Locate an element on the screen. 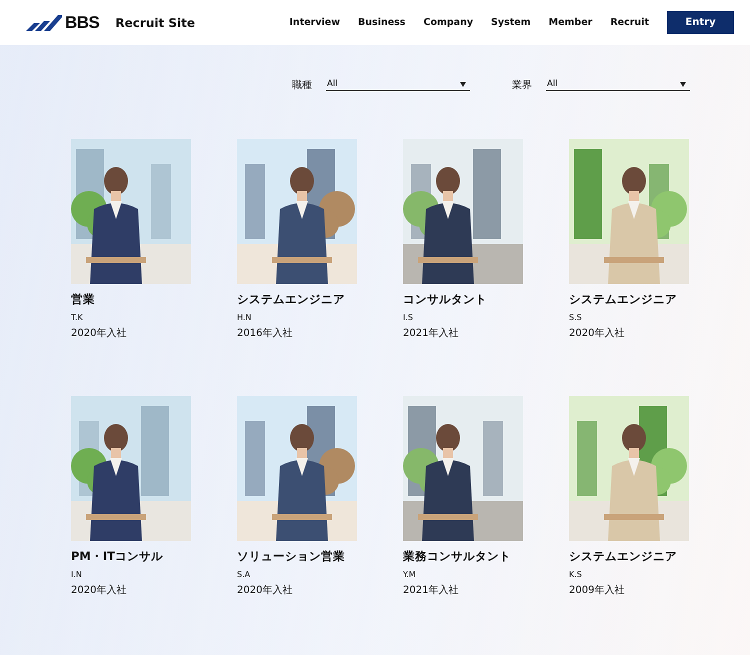 This screenshot has width=750, height=655. filter-label: 職種 is located at coordinates (302, 85).